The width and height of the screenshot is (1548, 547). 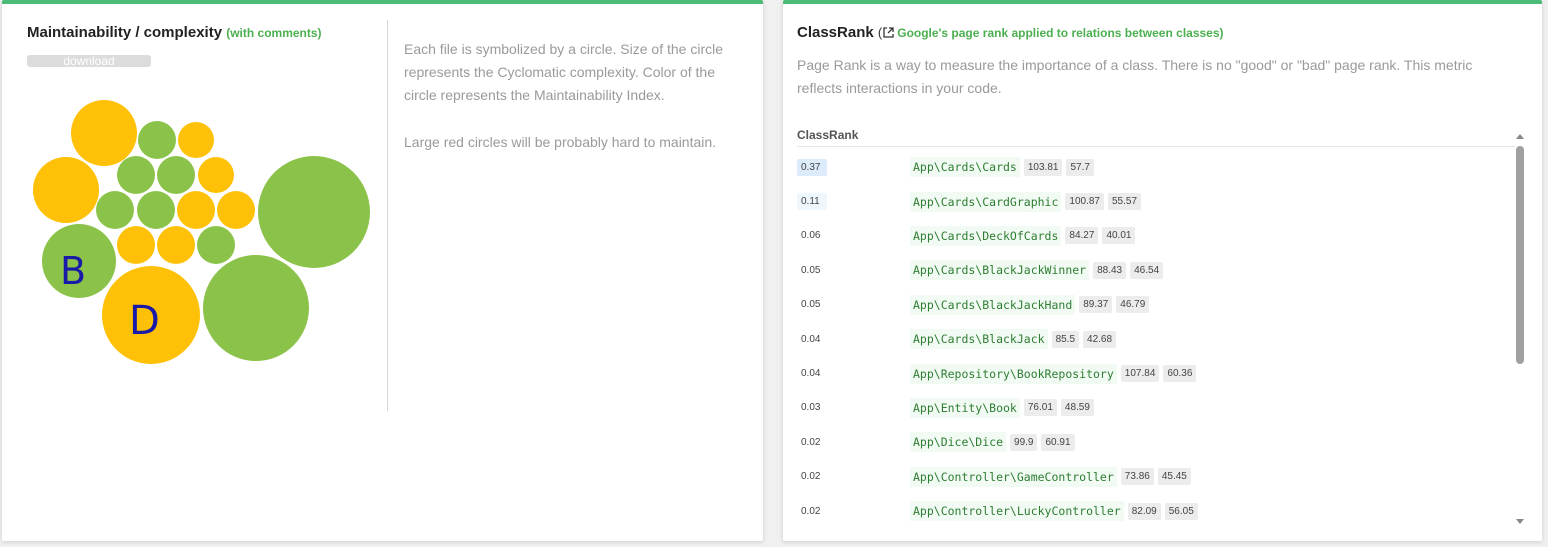 What do you see at coordinates (1013, 373) in the screenshot?
I see `class-name-link: App\Repository\BookRepository` at bounding box center [1013, 373].